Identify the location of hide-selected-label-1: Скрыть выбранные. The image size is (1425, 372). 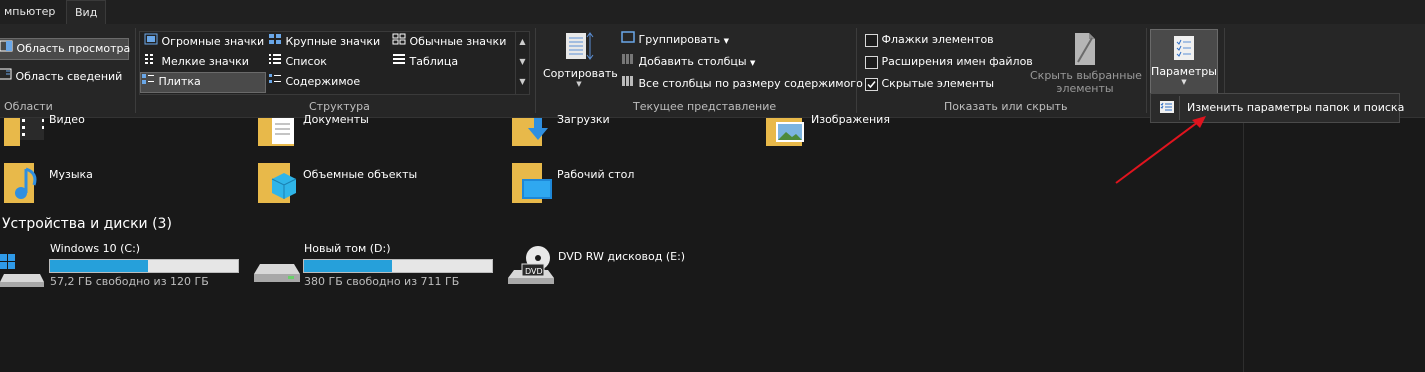
(1086, 75).